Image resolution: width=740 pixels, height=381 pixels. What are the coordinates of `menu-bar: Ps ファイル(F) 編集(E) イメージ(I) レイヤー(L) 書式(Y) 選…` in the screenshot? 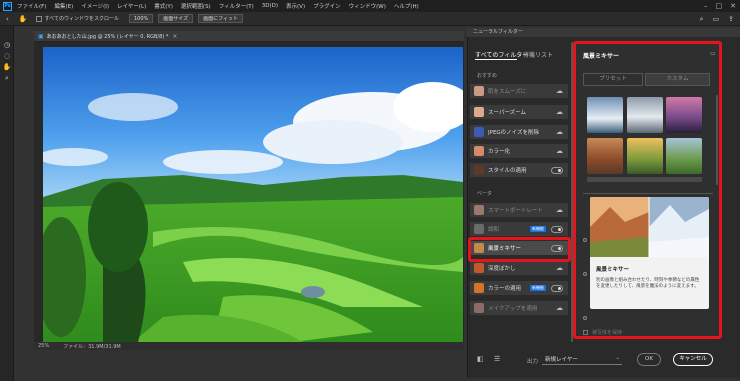 It's located at (370, 6).